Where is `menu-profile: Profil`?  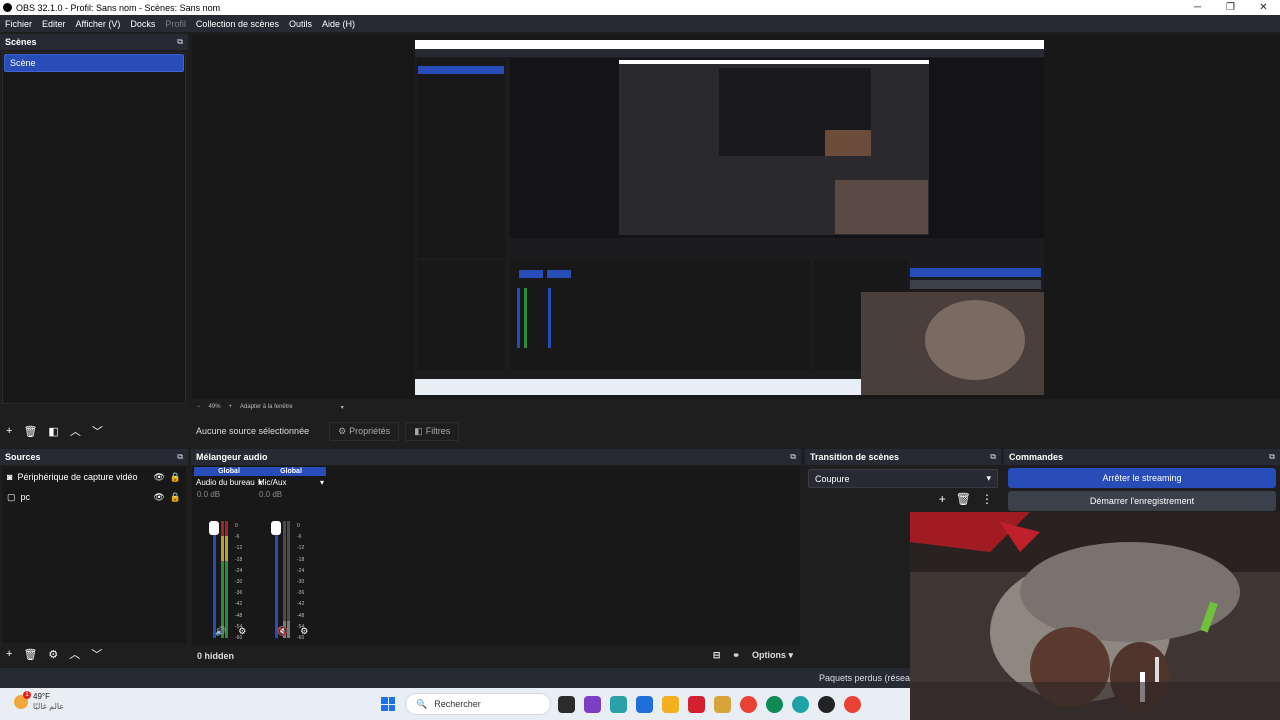 menu-profile: Profil is located at coordinates (175, 24).